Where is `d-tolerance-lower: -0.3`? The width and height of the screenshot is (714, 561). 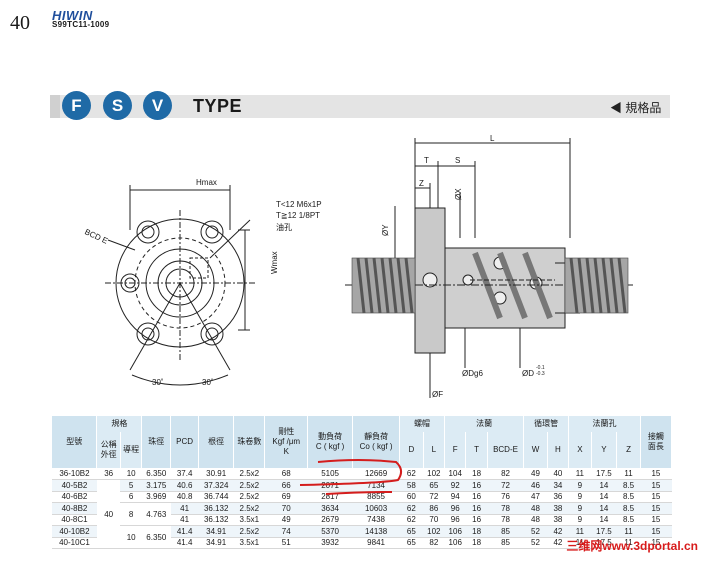 d-tolerance-lower: -0.3 is located at coordinates (540, 374).